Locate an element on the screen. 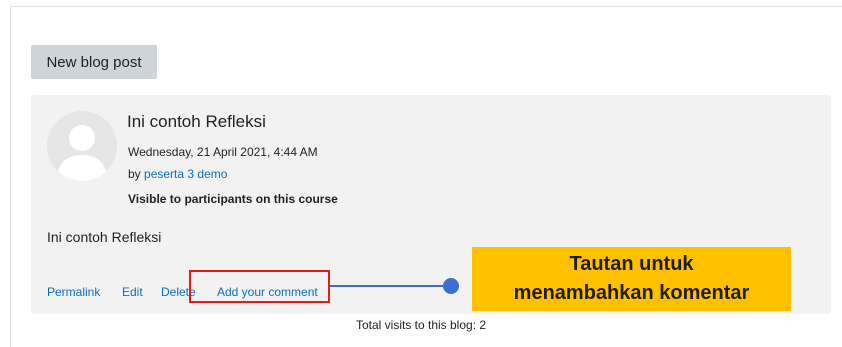  page-frame-top-border is located at coordinates (426, 6).